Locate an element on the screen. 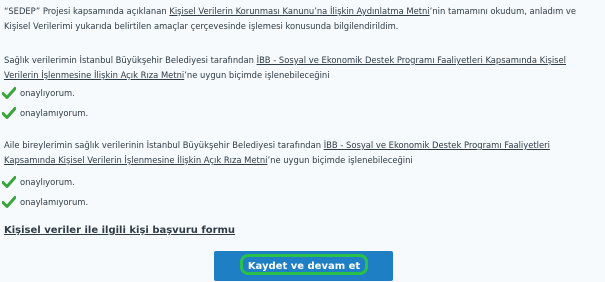  family-decline-option: onaylamıyorum. is located at coordinates (45, 202).